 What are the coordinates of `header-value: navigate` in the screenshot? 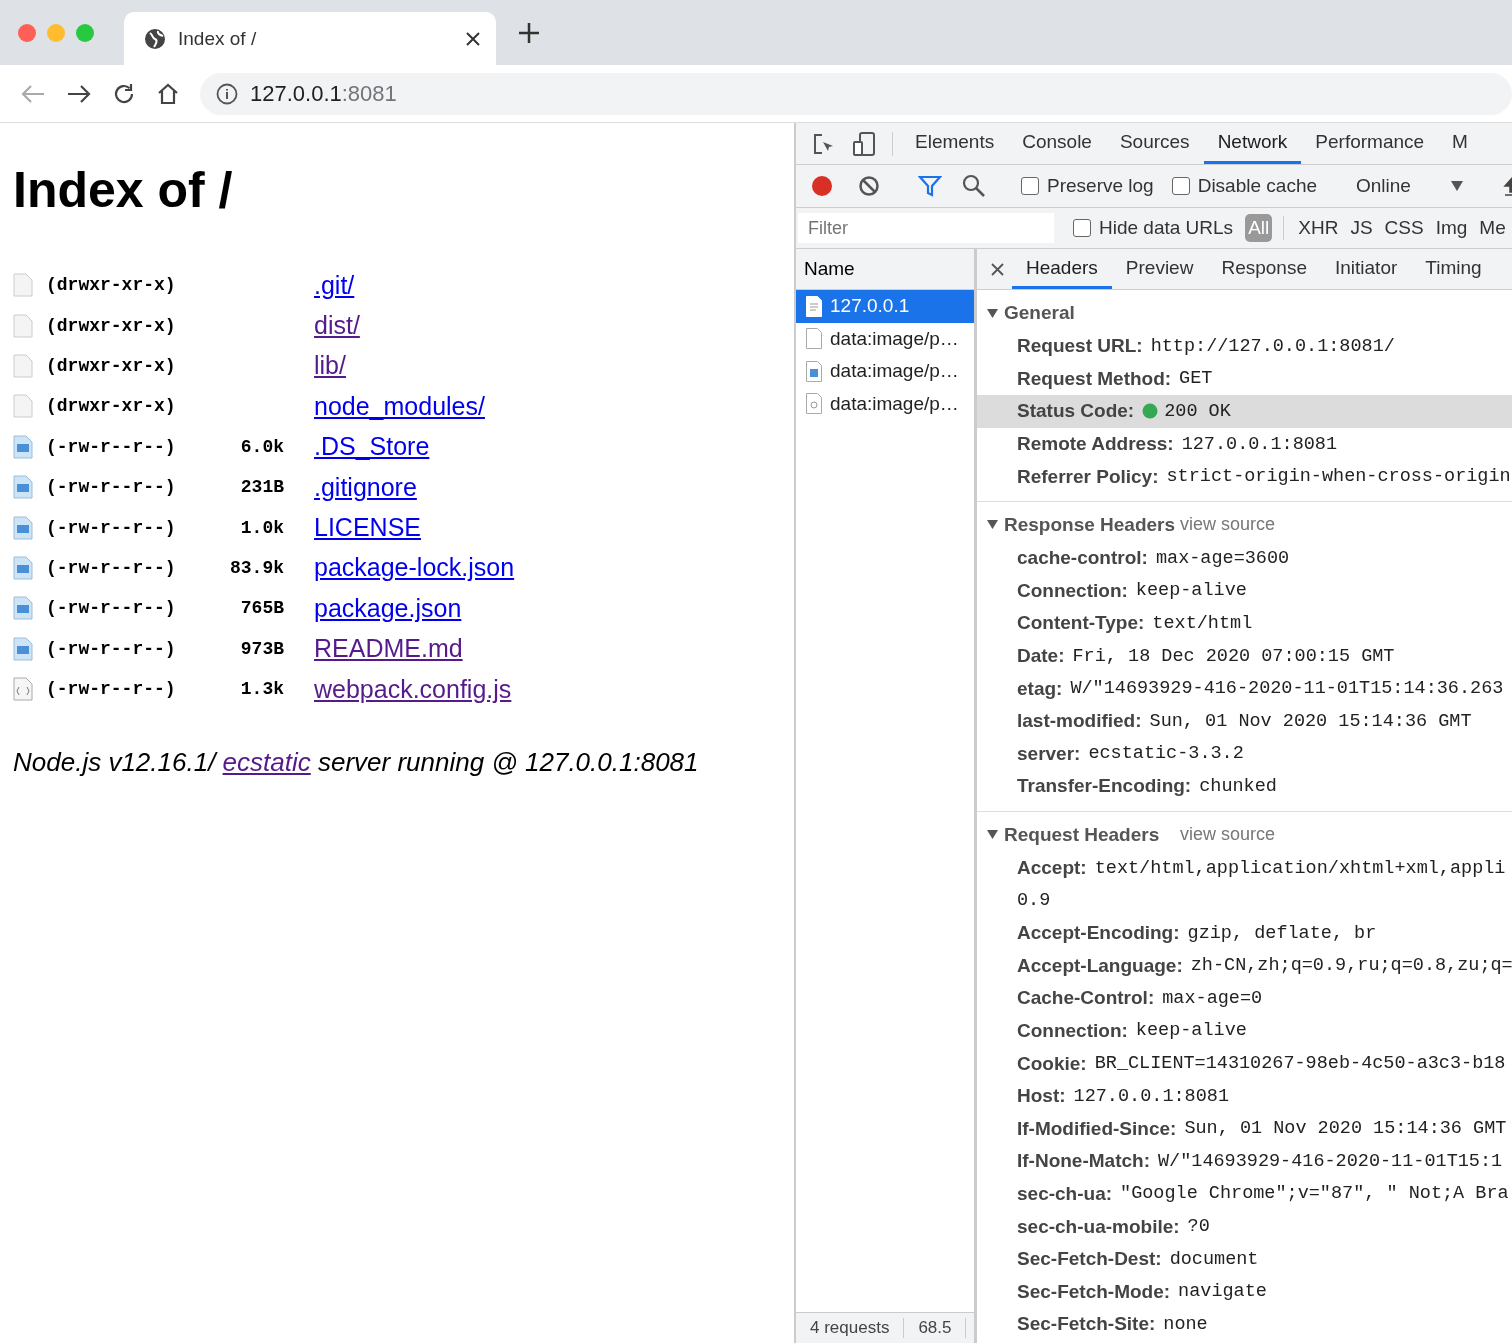 It's located at (1222, 1292).